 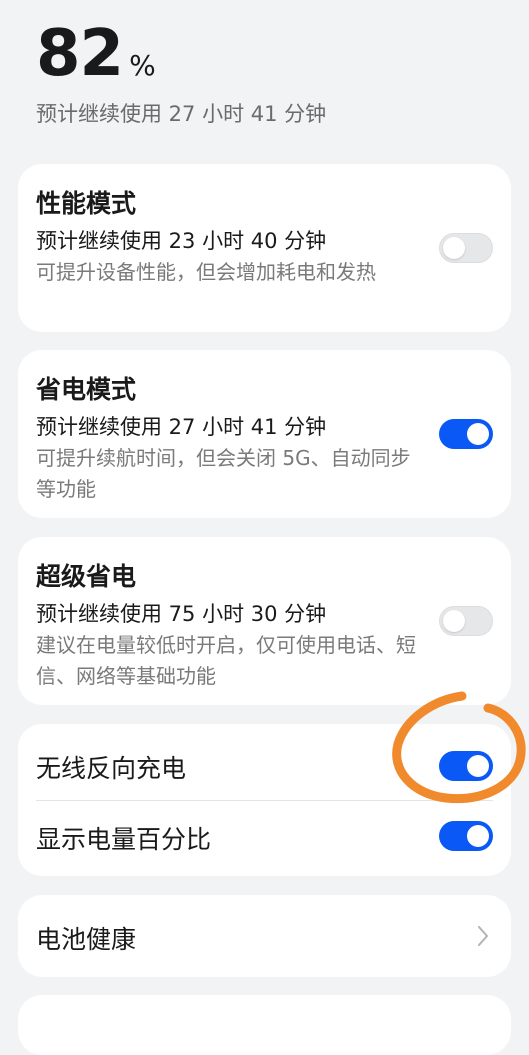 What do you see at coordinates (206, 272) in the screenshot?
I see `performance-mode-description: 可提升设备性能，但会增加耗电和发热` at bounding box center [206, 272].